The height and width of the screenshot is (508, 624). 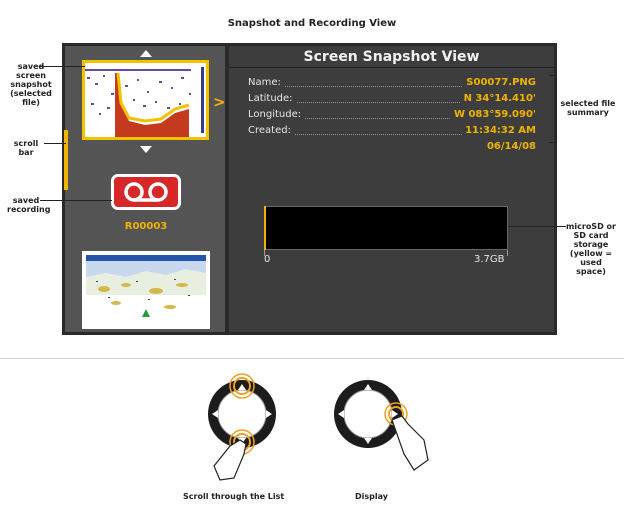 What do you see at coordinates (394, 131) in the screenshot?
I see `info-row-created: Created: 11:34:32 AM` at bounding box center [394, 131].